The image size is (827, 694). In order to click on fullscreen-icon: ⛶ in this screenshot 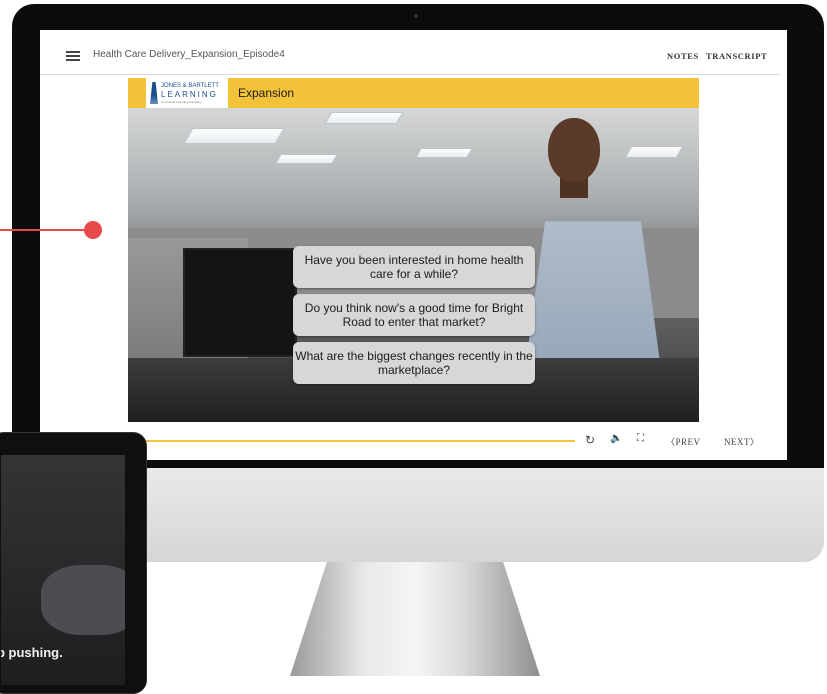, I will do `click(640, 438)`.